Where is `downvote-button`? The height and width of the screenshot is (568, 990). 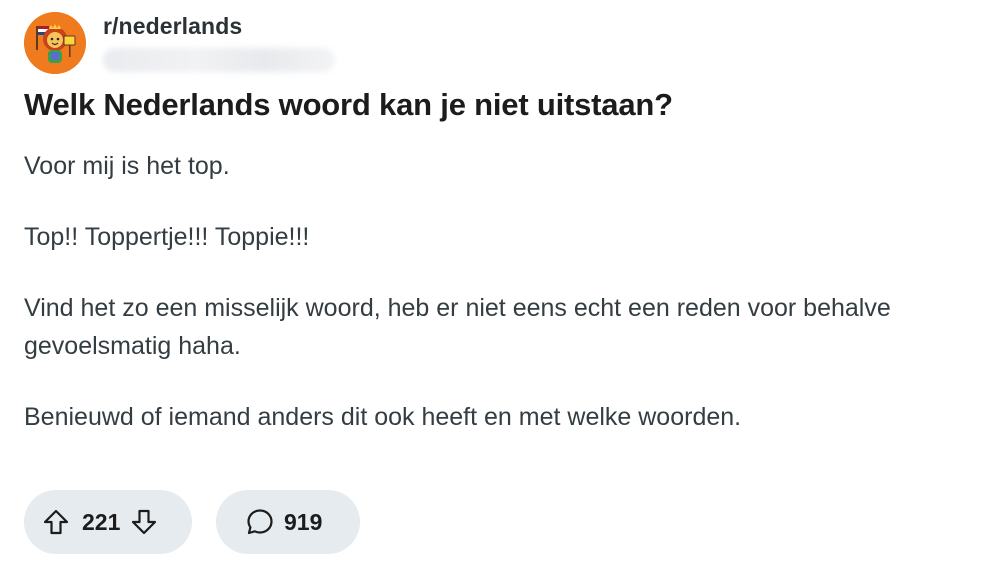
downvote-button is located at coordinates (144, 522).